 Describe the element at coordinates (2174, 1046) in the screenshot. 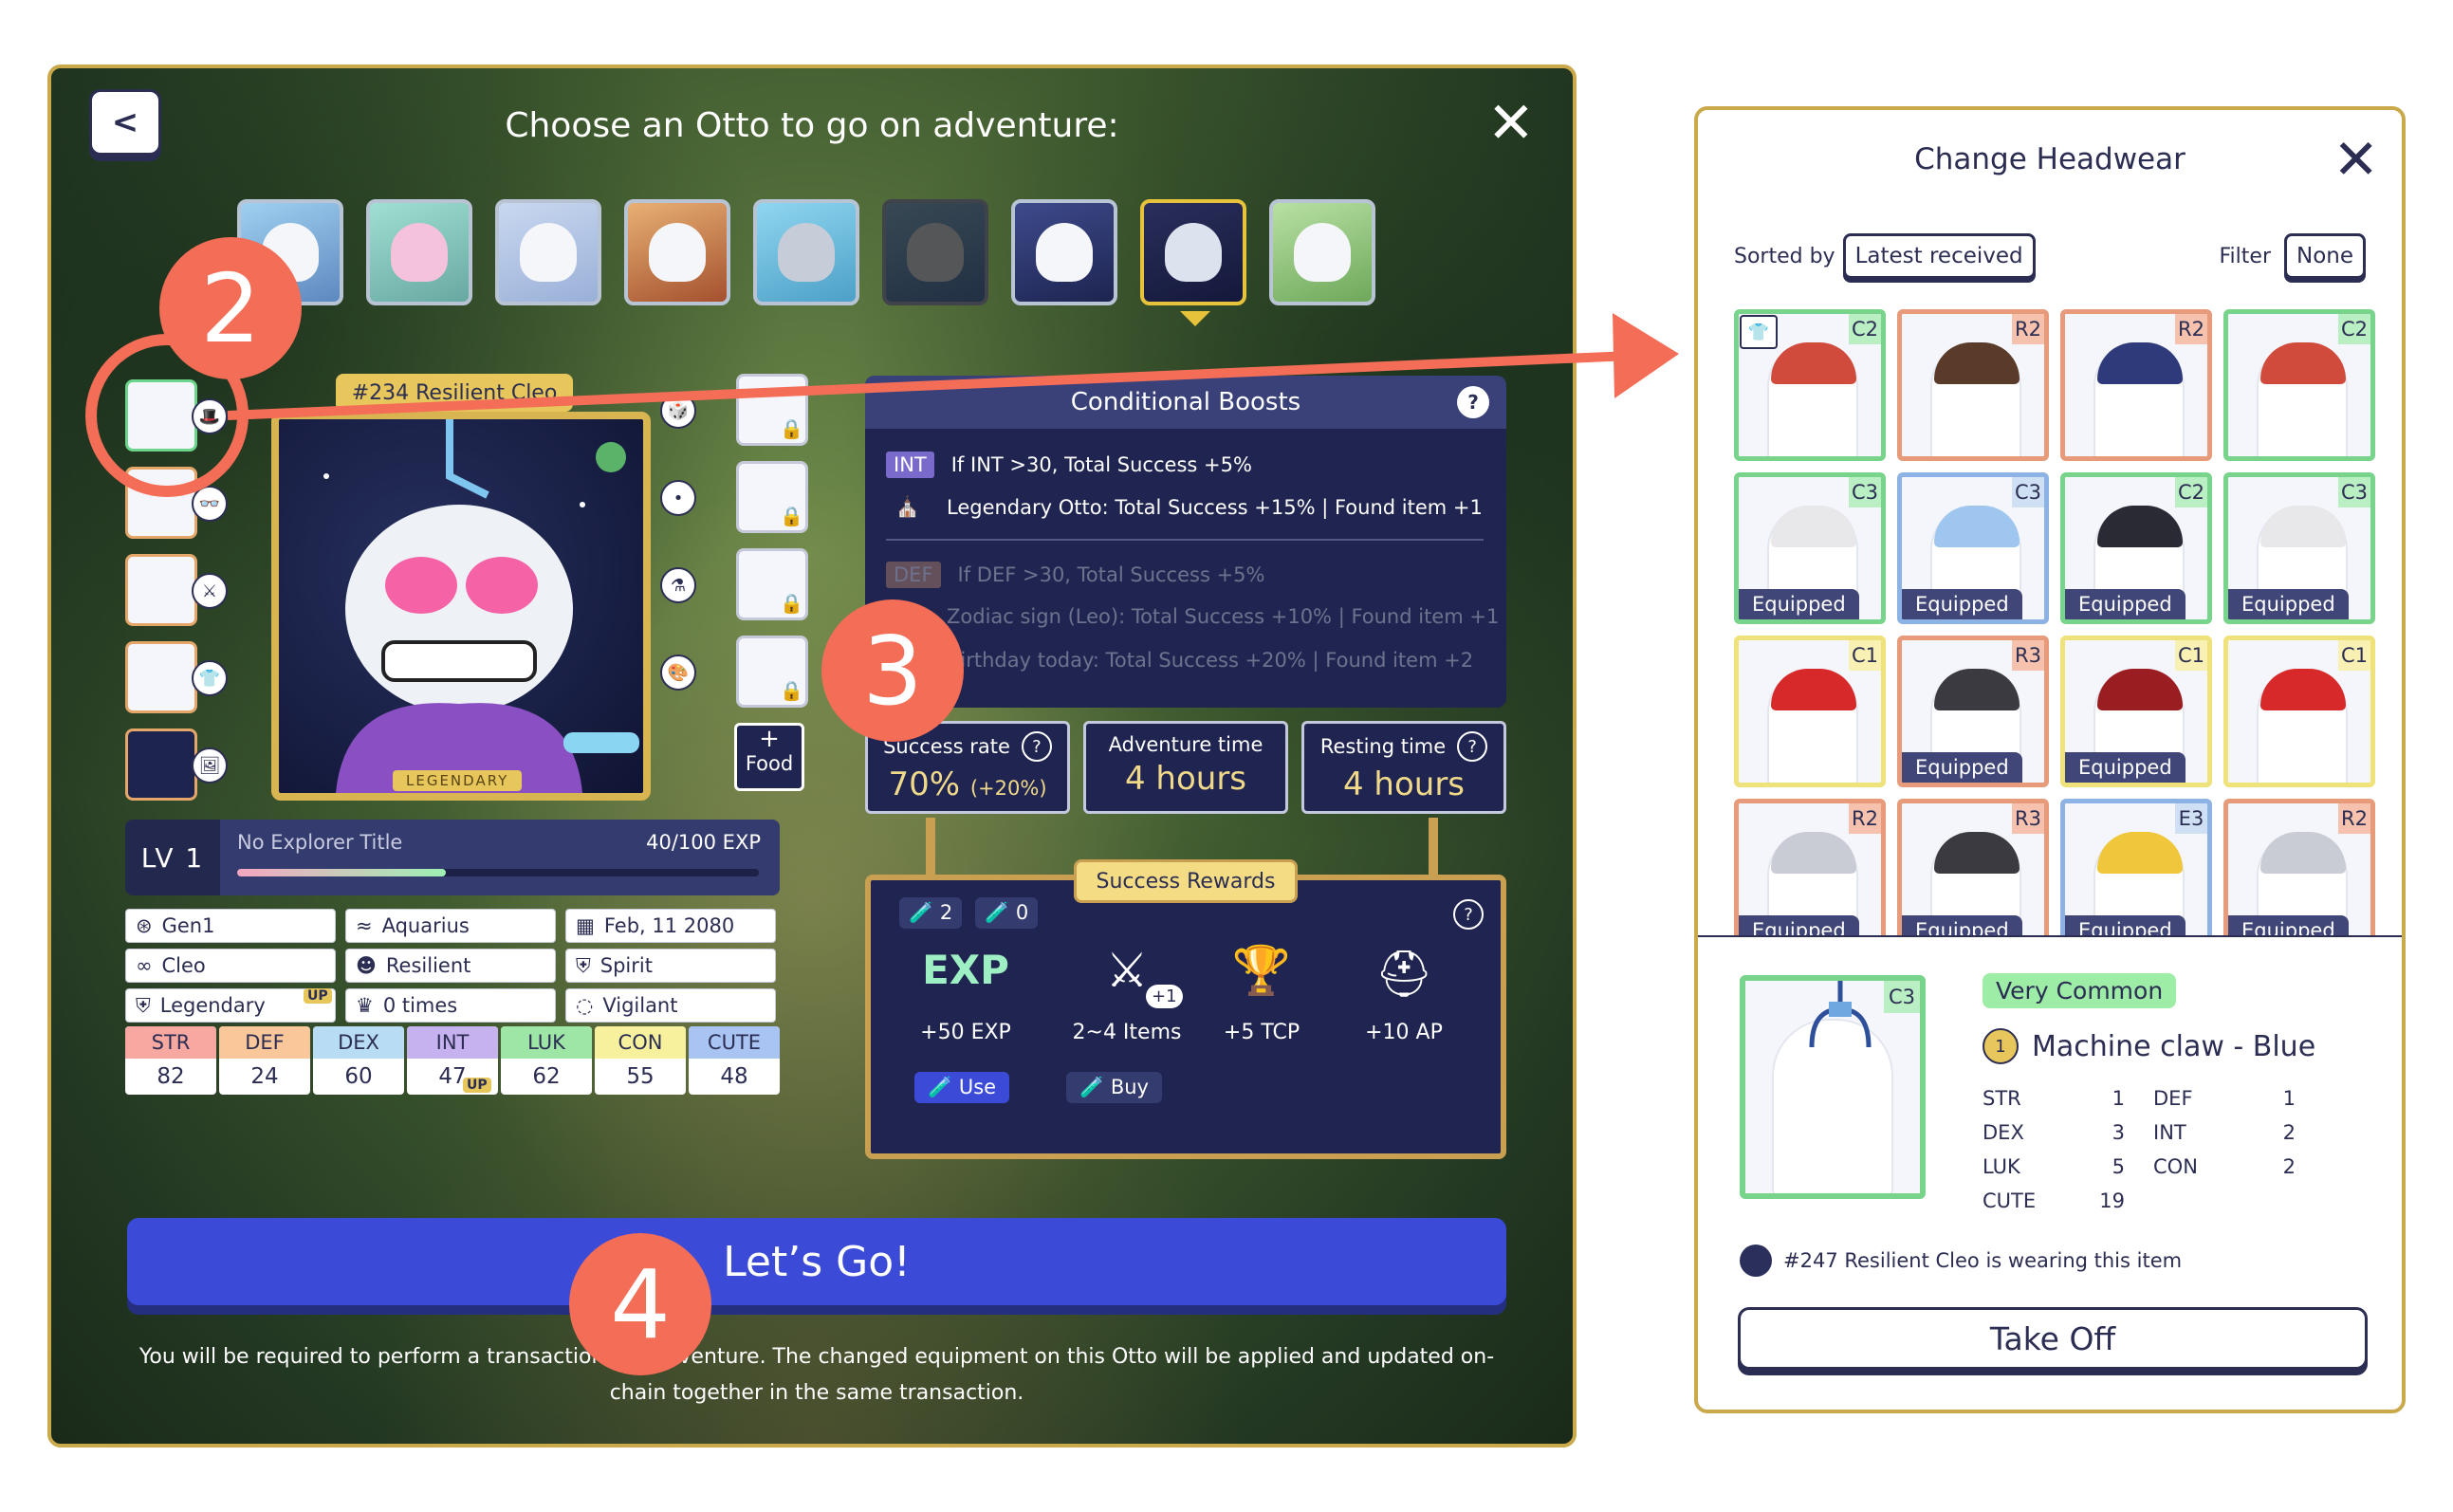

I see `item-name: Machine claw - Blue` at that location.